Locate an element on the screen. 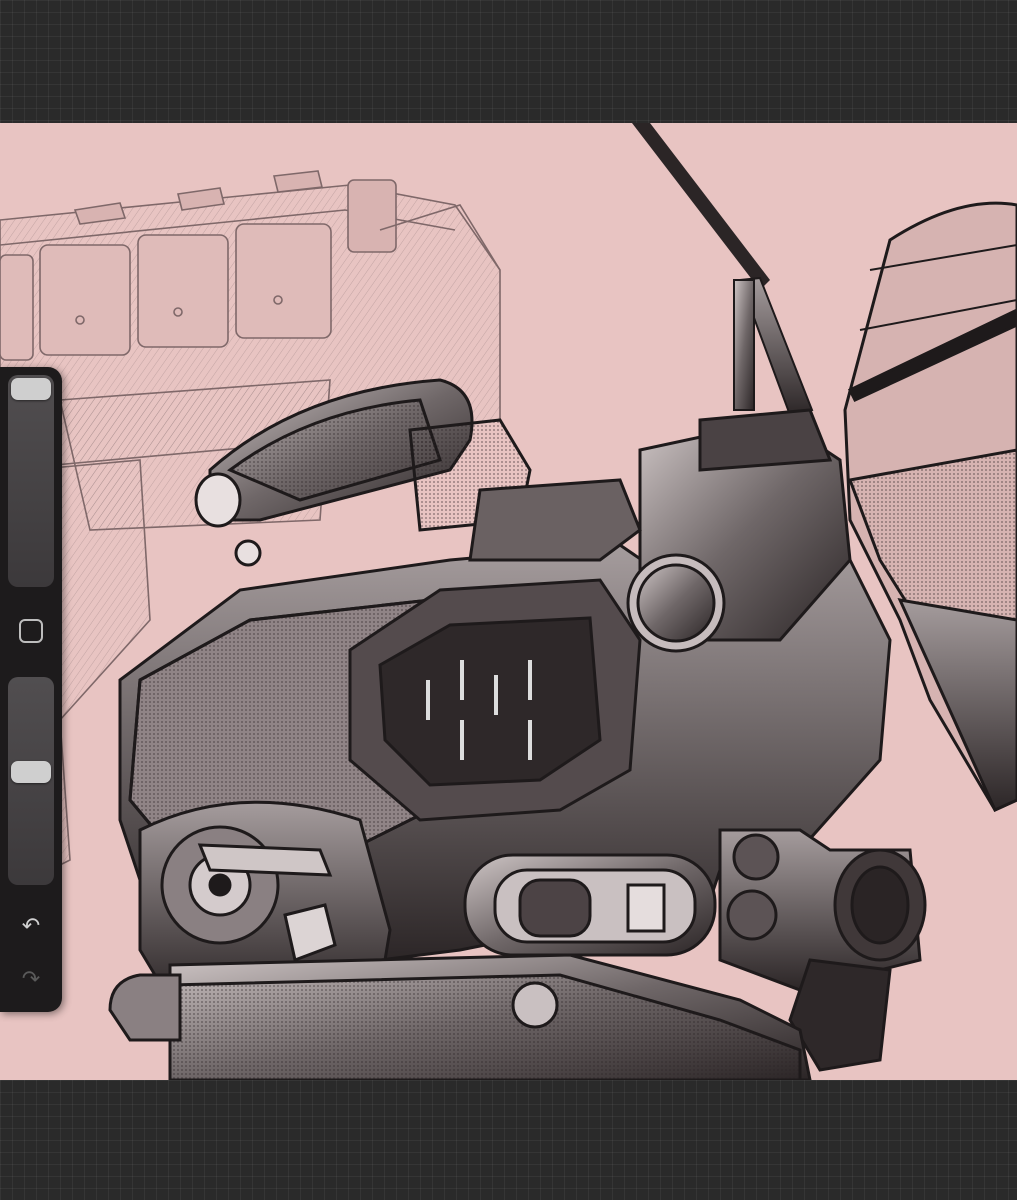 This screenshot has width=1017, height=1200. antenna is located at coordinates (723, 270).